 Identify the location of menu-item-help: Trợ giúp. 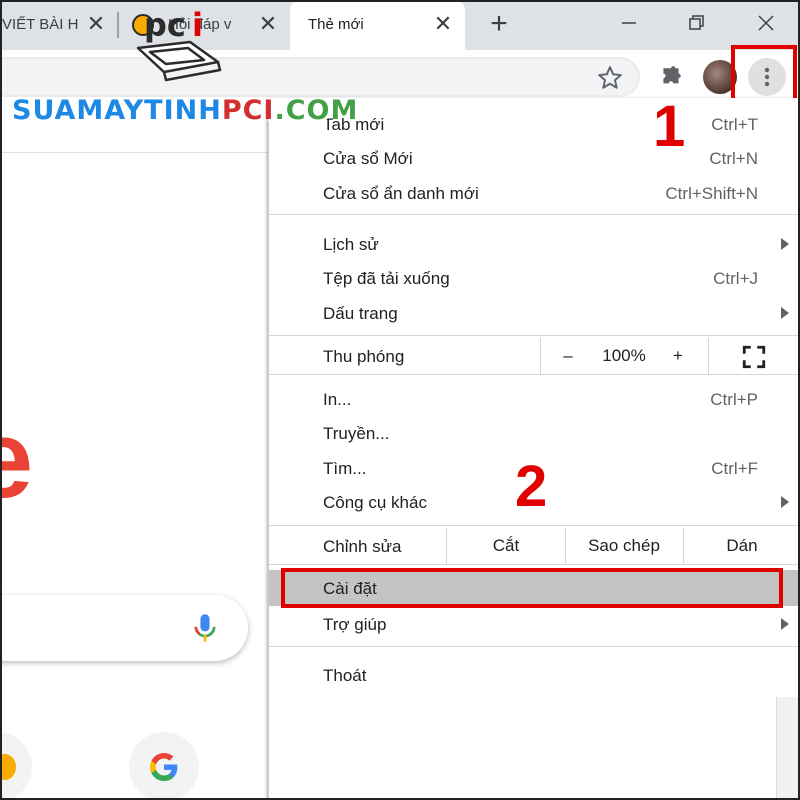
(534, 624).